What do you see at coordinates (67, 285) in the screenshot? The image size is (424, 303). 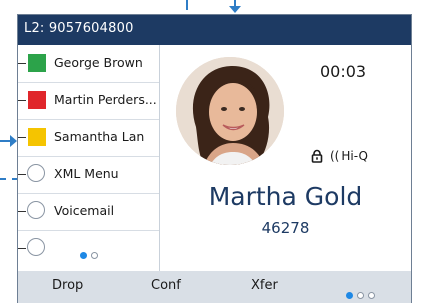 I see `drop-softkey: Drop` at bounding box center [67, 285].